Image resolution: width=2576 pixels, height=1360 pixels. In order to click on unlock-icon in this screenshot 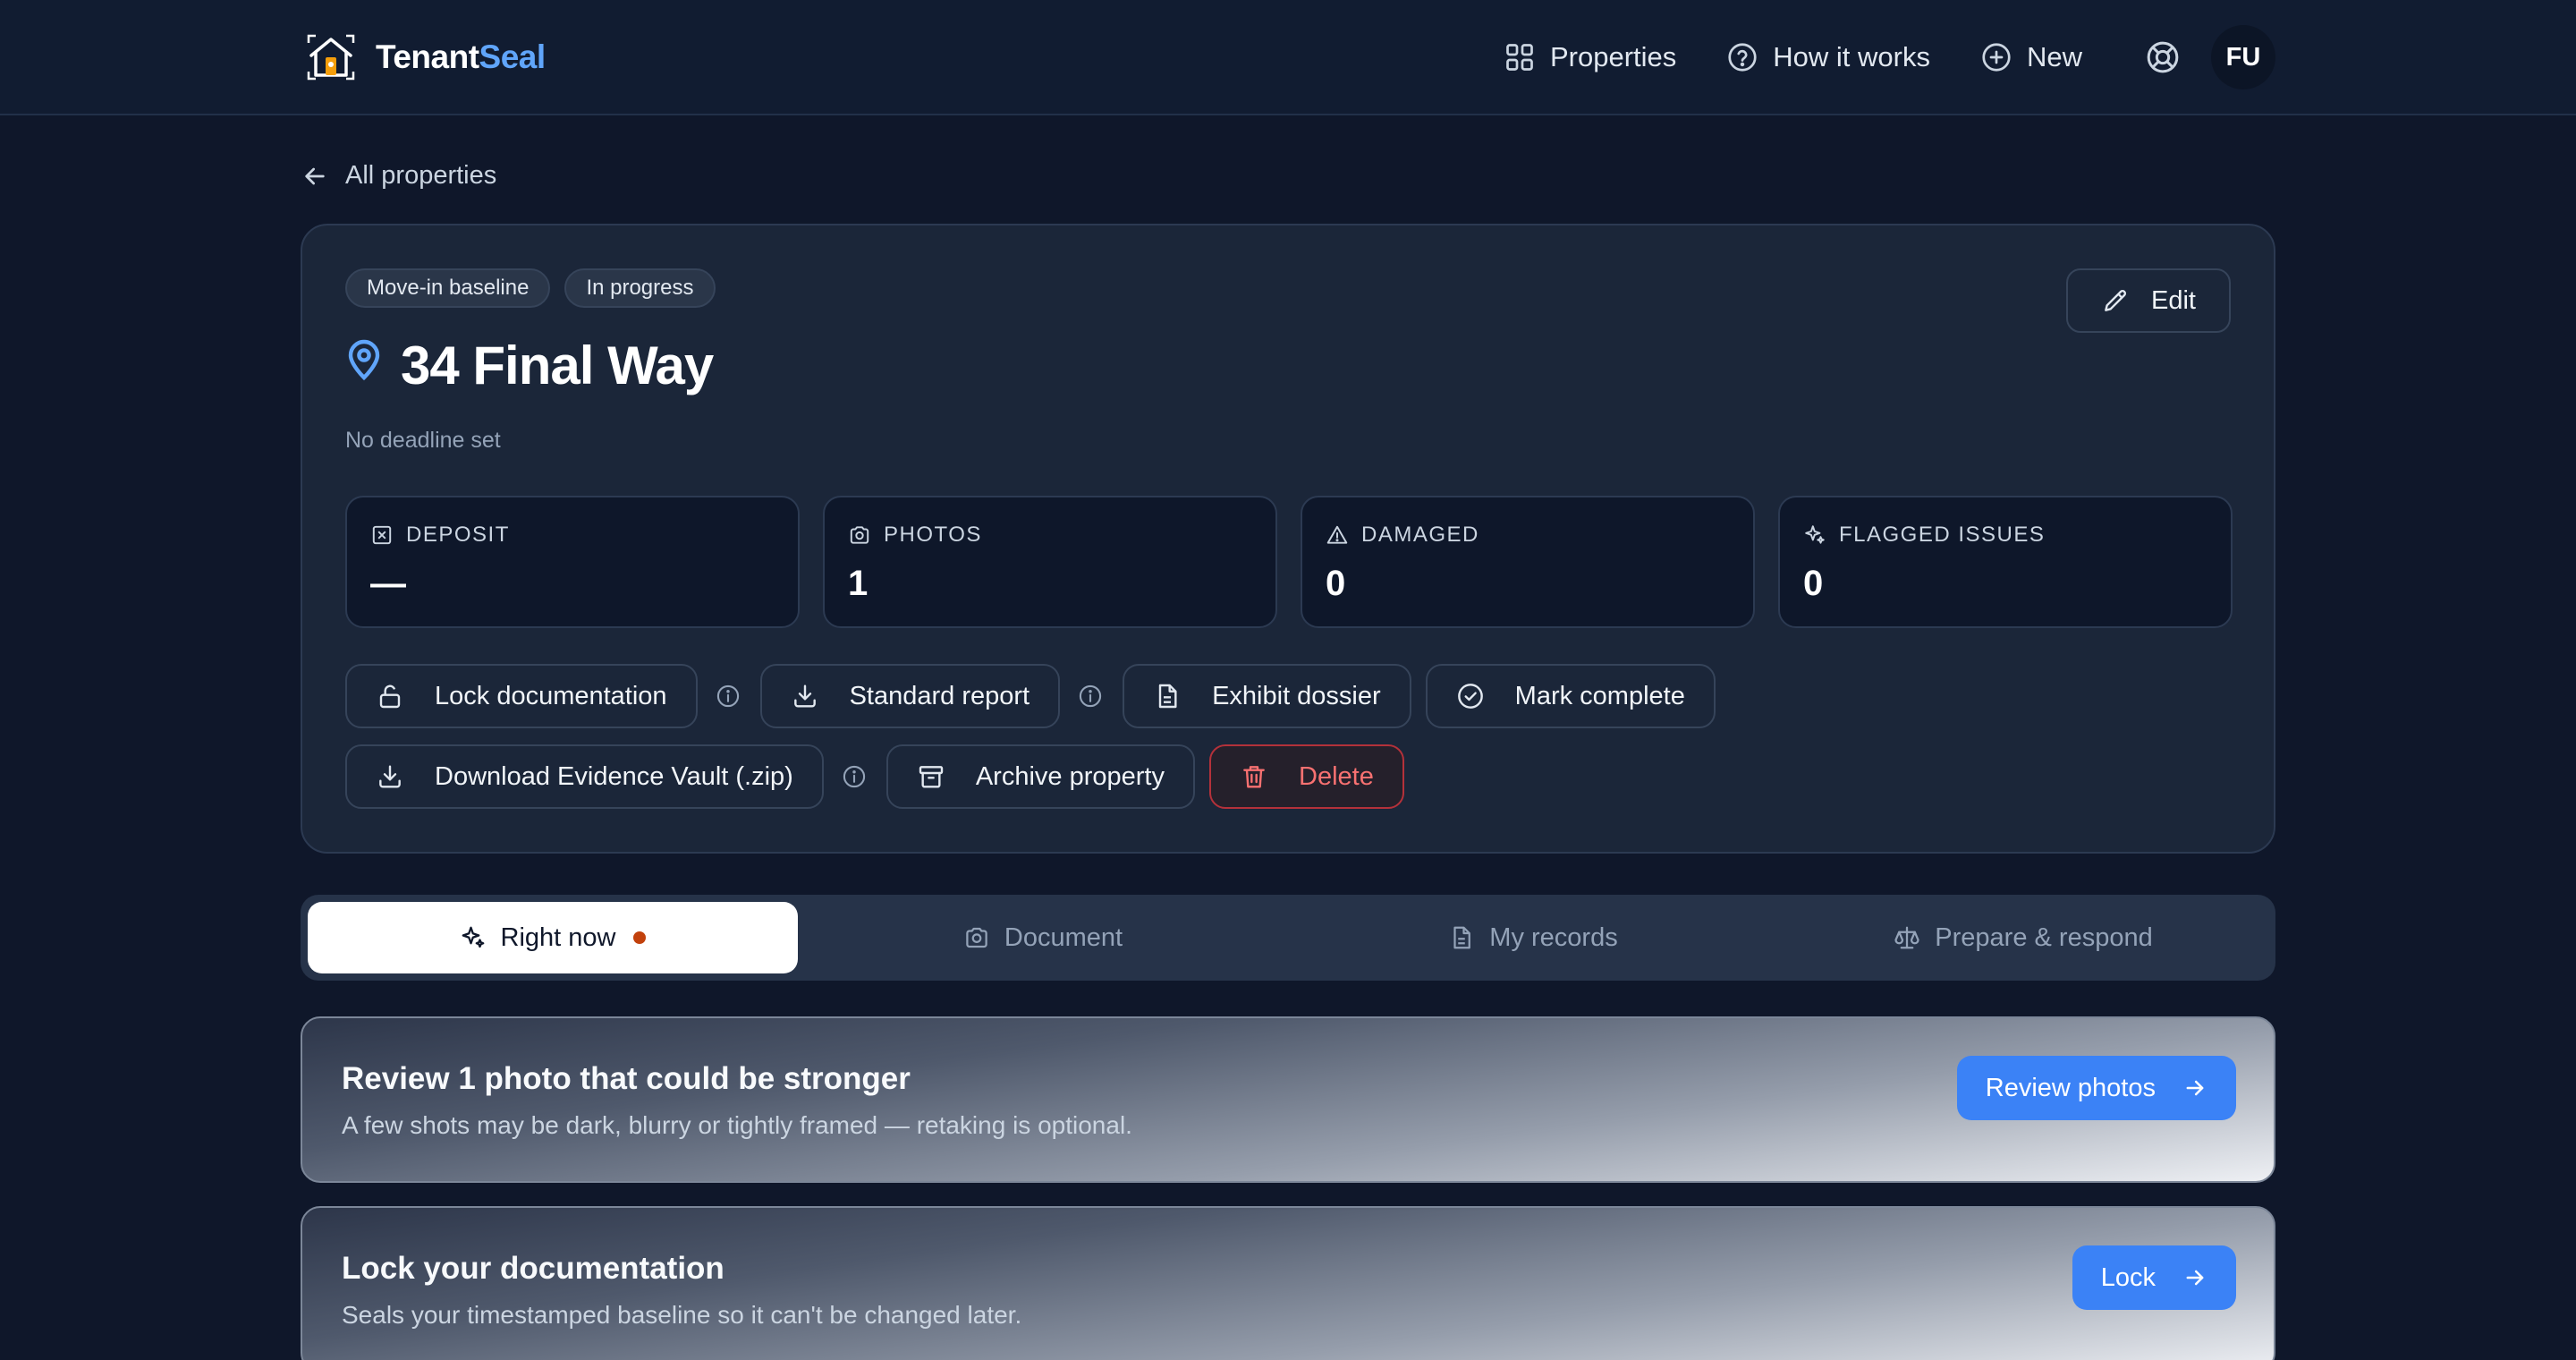, I will do `click(390, 696)`.